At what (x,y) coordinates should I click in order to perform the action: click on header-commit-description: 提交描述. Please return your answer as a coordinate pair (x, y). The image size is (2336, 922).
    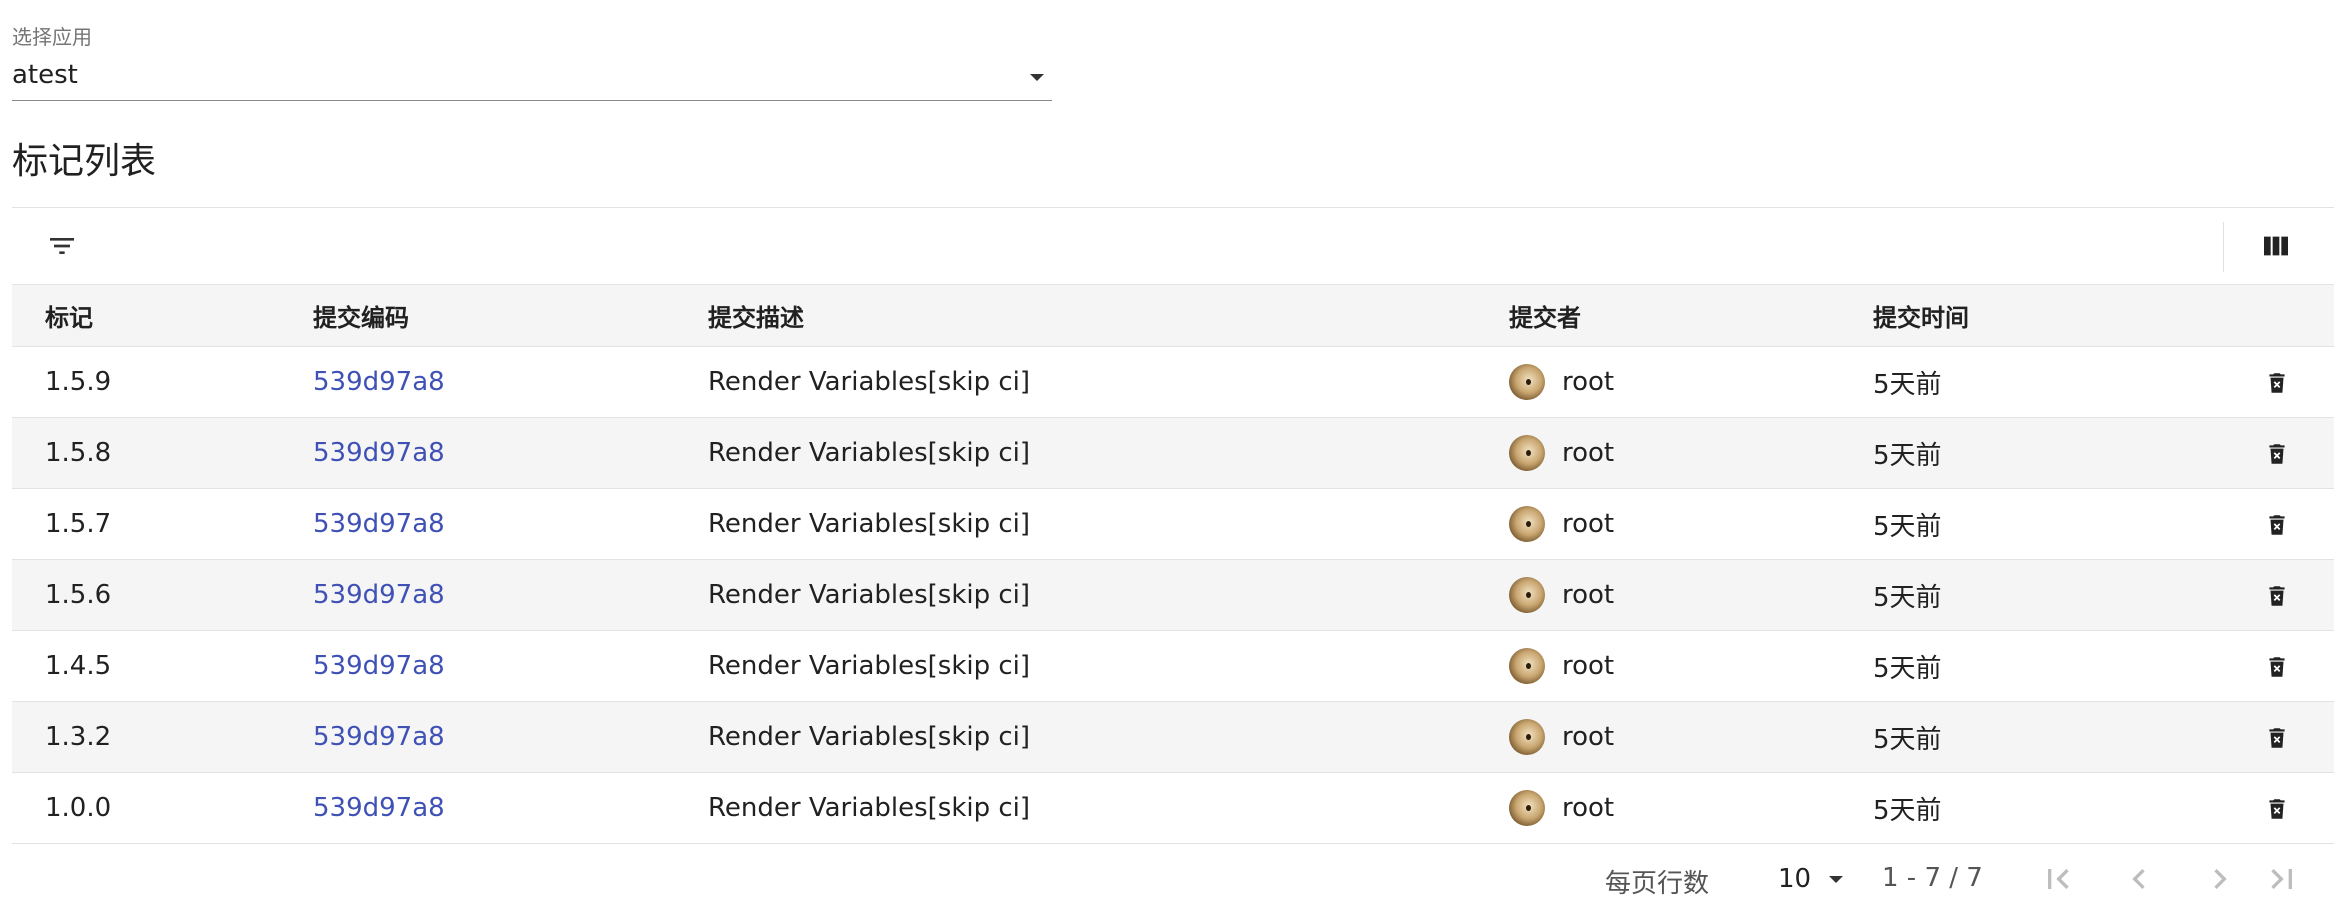
    Looking at the image, I should click on (1108, 315).